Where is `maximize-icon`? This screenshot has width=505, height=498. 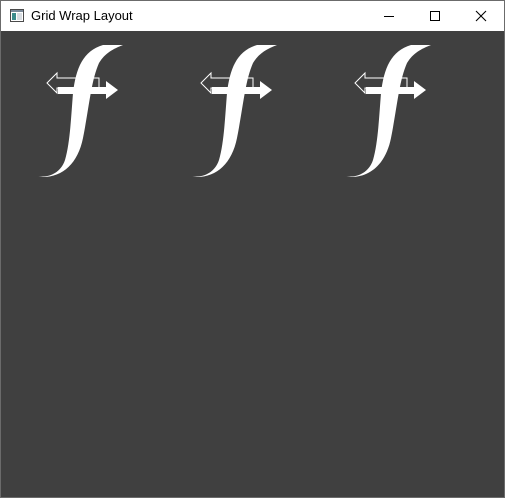
maximize-icon is located at coordinates (435, 16).